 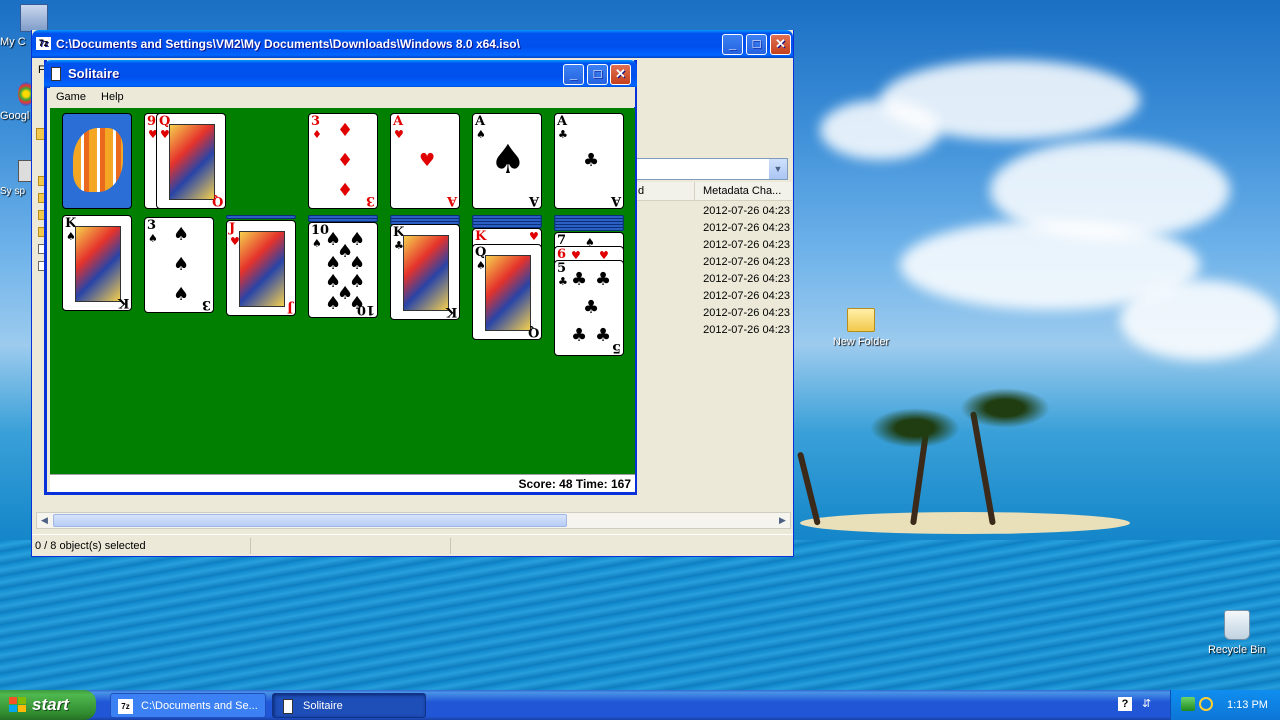 What do you see at coordinates (861, 320) in the screenshot?
I see `folder-icon` at bounding box center [861, 320].